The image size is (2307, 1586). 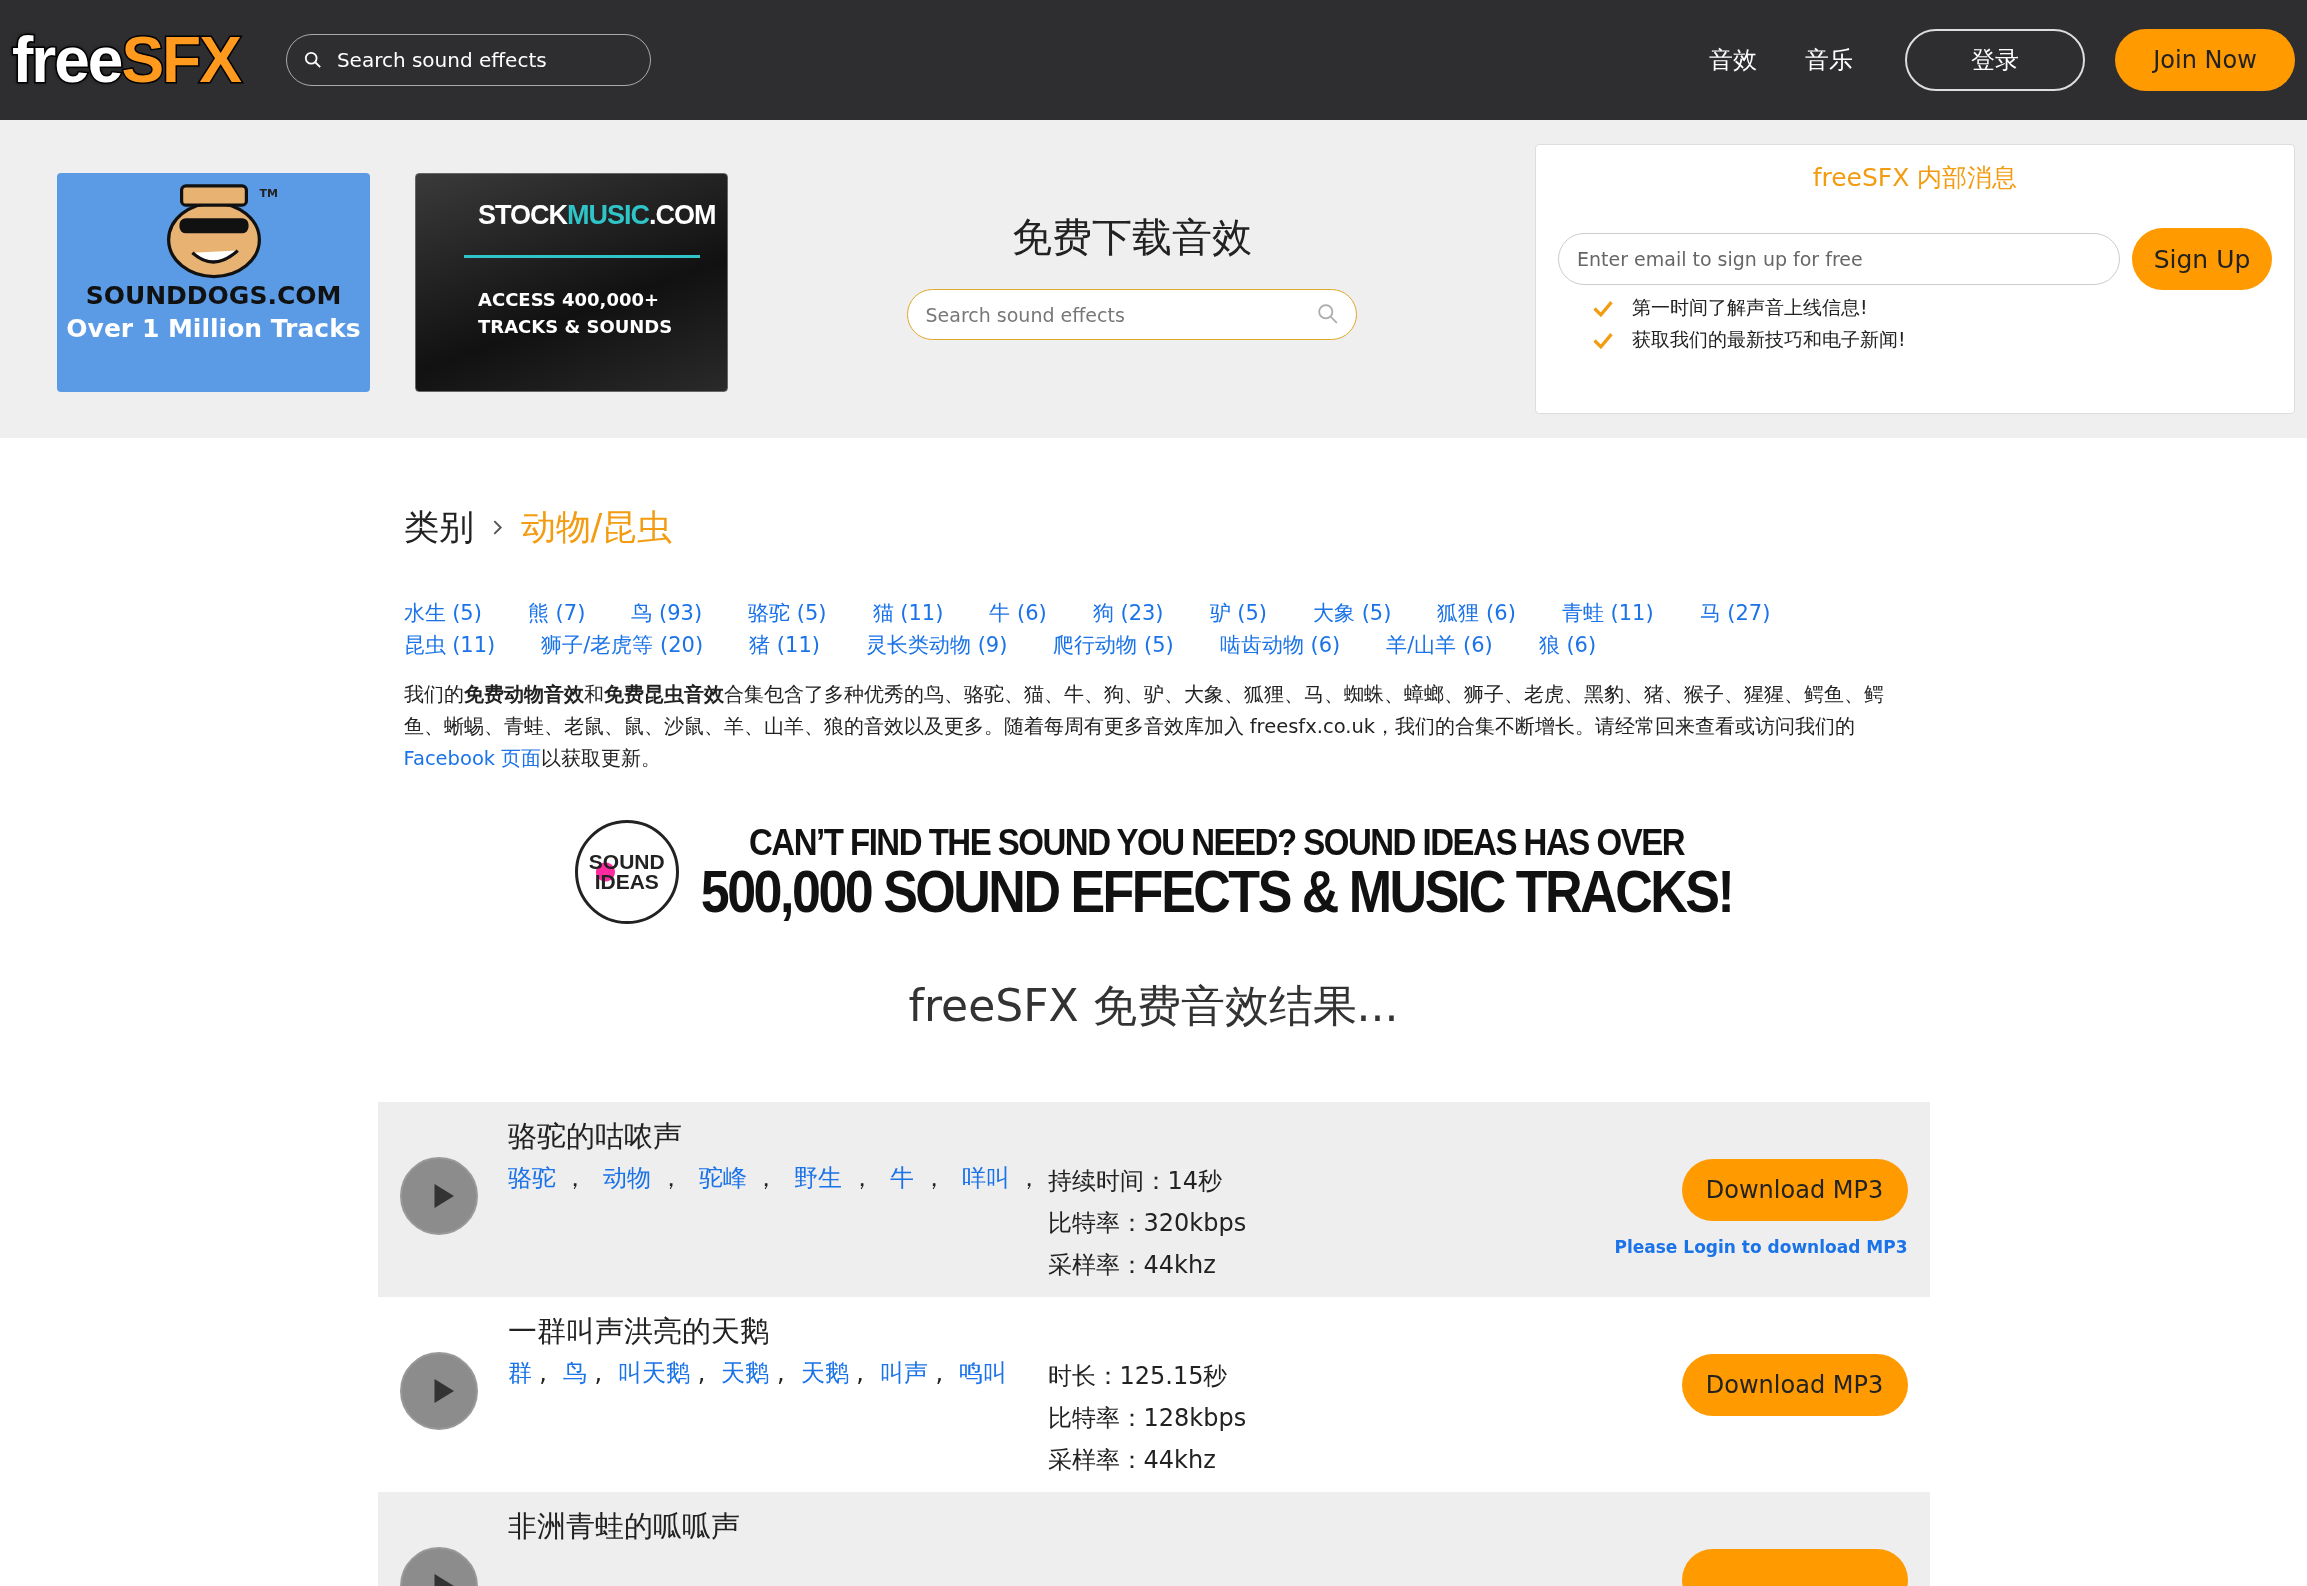 I want to click on sound-meta: 比特率：128kbps, so click(x=1147, y=1418).